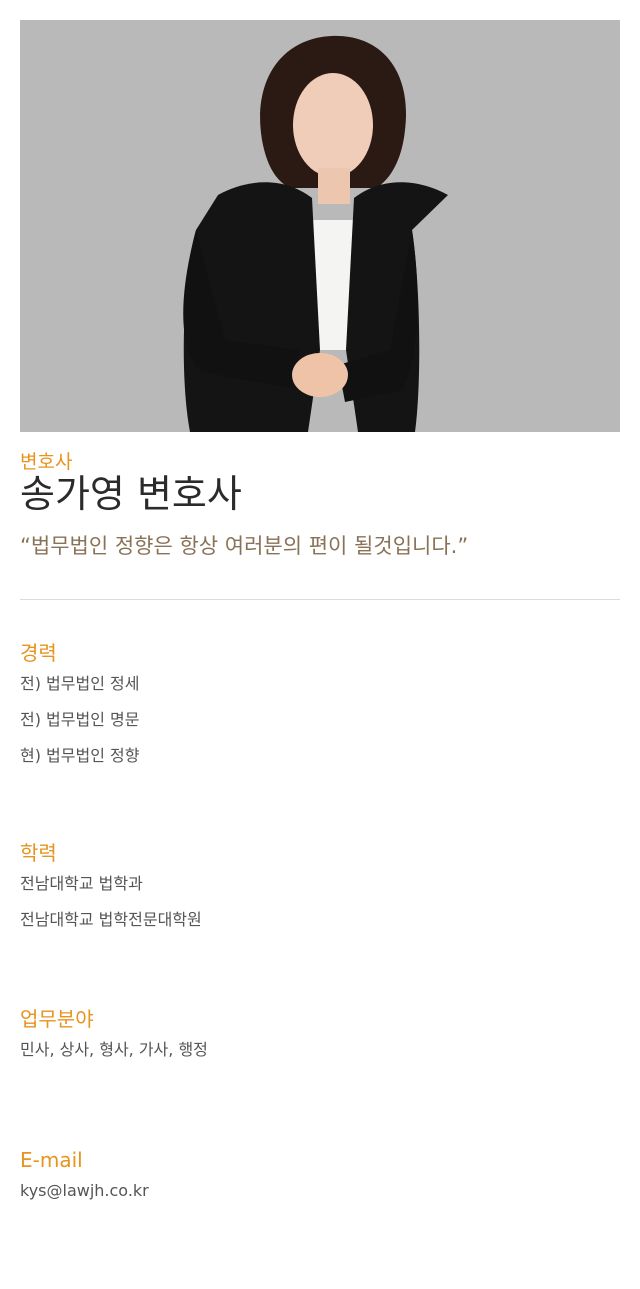  What do you see at coordinates (320, 1041) in the screenshot?
I see `practice-section: 업무분야 민사, 상사, 형사, 가사, 행정` at bounding box center [320, 1041].